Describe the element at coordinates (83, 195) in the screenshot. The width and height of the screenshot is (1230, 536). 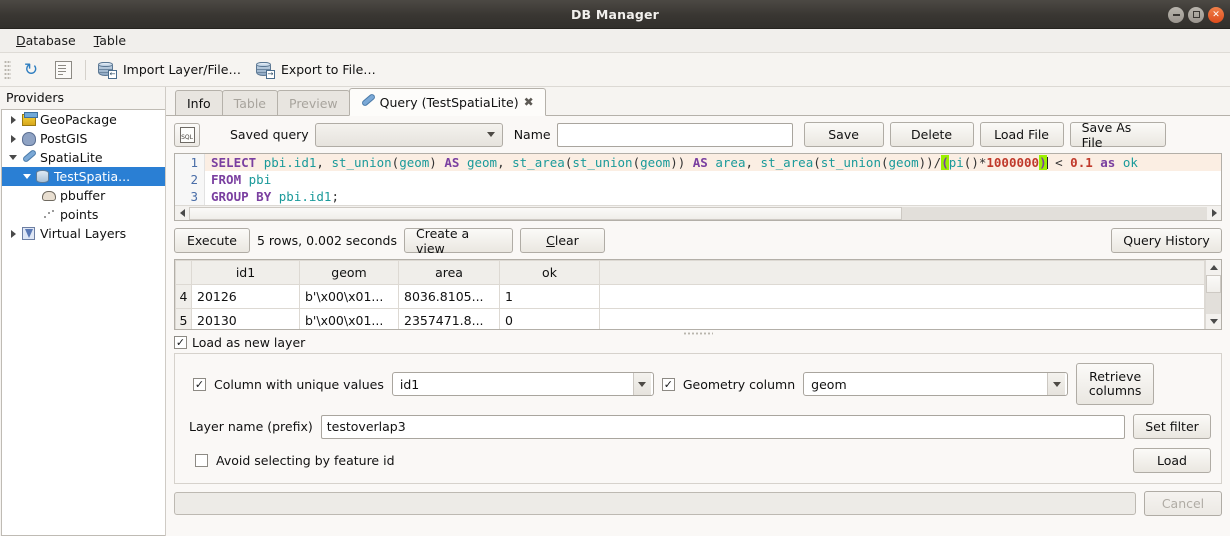
I see `sidebar-item-pbuffer: pbuffer` at that location.